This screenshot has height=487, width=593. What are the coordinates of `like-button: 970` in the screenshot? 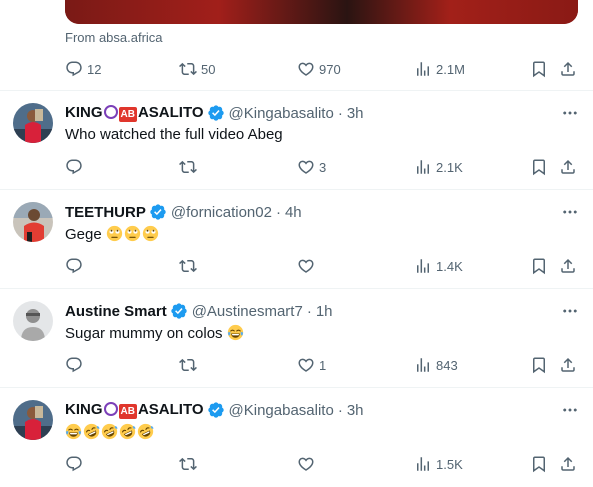 It's located at (319, 69).